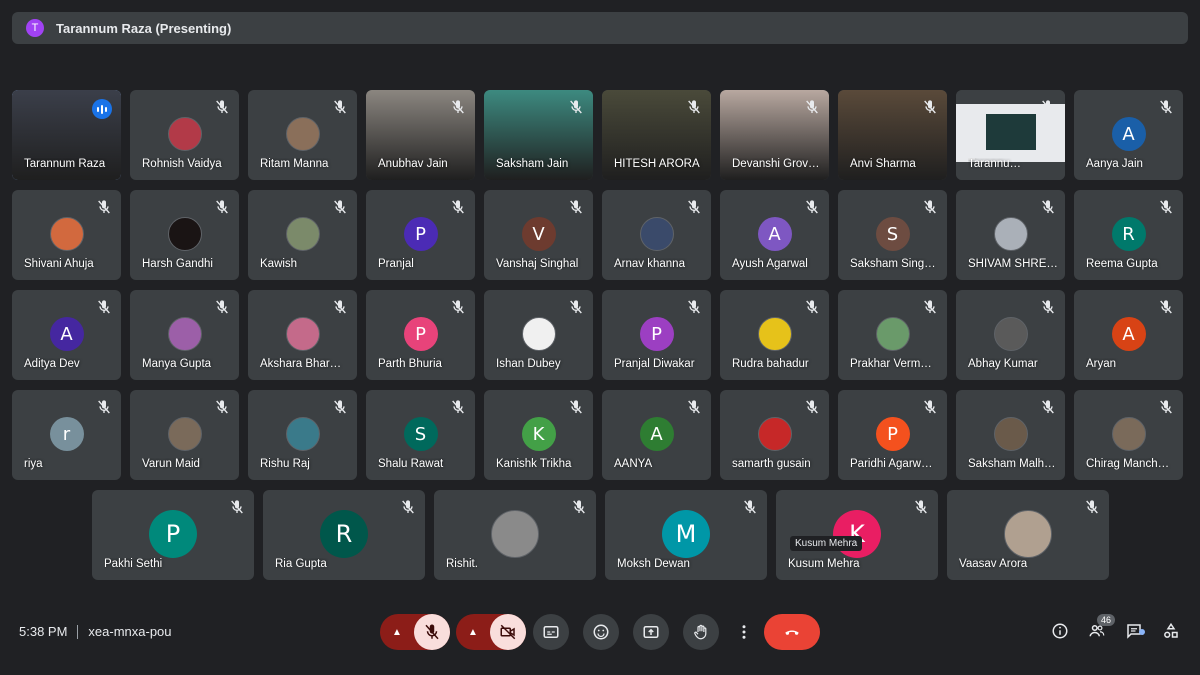 This screenshot has width=1200, height=675. I want to click on participant-tile: P Pakhi Sethi, so click(173, 535).